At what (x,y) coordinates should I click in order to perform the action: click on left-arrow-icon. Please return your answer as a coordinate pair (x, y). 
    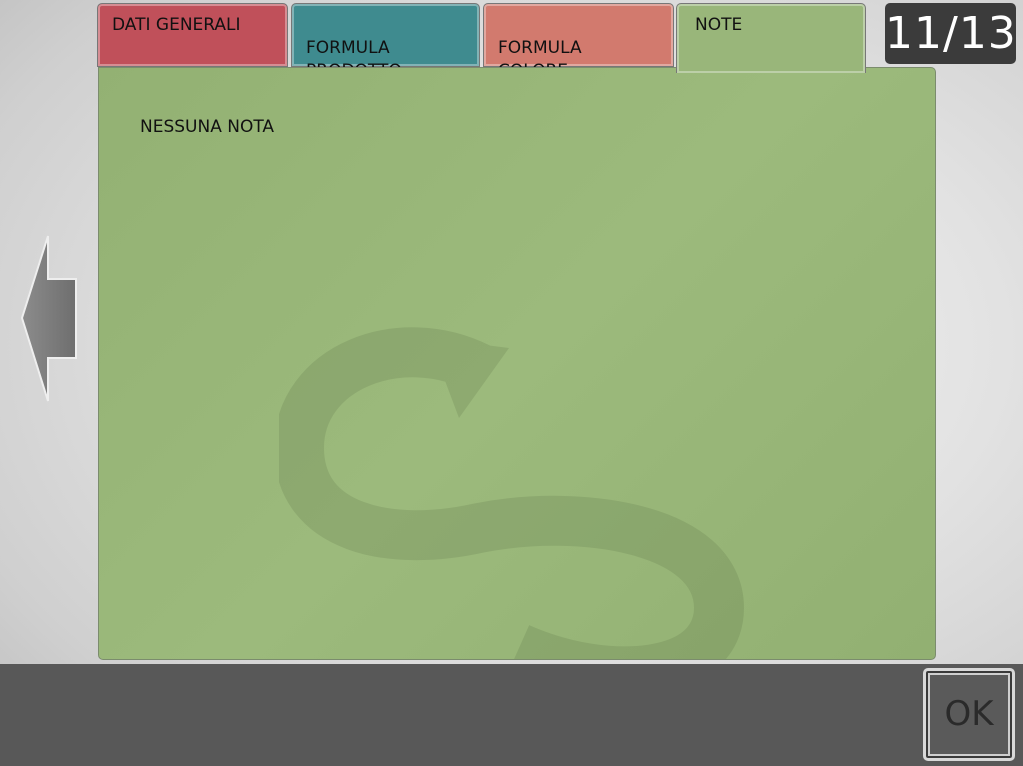
    Looking at the image, I should click on (49, 319).